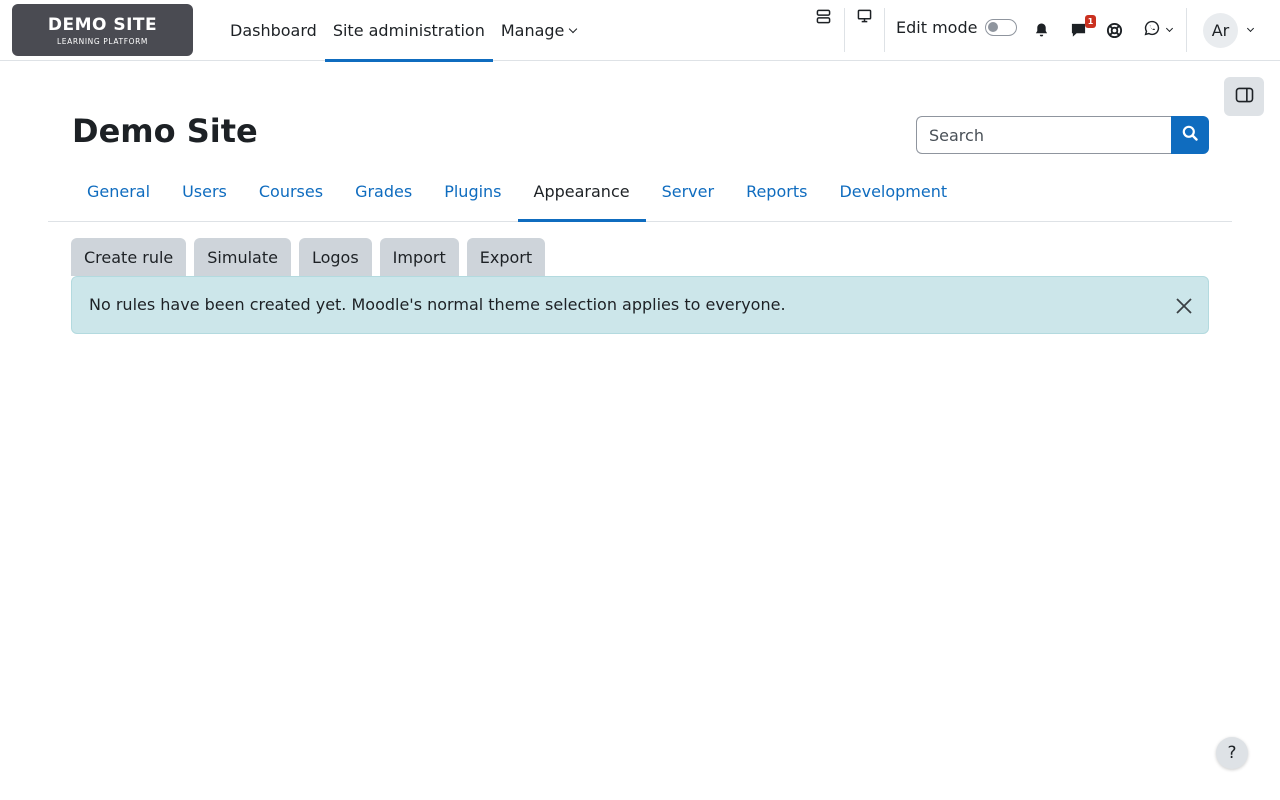 The width and height of the screenshot is (1280, 800). I want to click on close-icon, so click(1184, 306).